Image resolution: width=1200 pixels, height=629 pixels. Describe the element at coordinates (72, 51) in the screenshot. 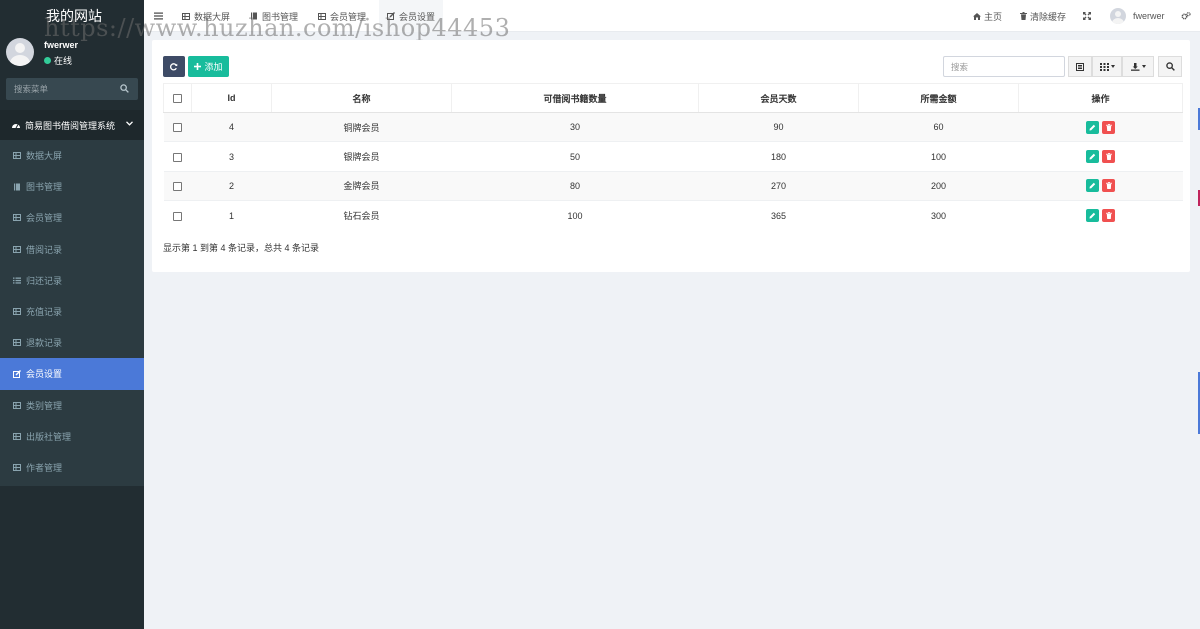

I see `user-panel: fwerwer 在线` at that location.